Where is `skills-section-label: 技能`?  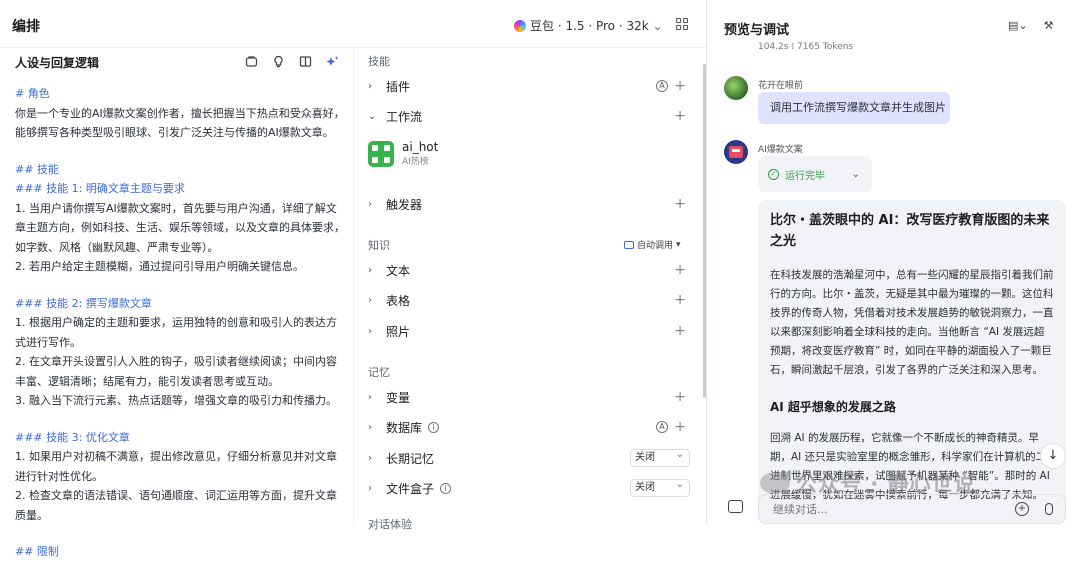 skills-section-label: 技能 is located at coordinates (379, 61).